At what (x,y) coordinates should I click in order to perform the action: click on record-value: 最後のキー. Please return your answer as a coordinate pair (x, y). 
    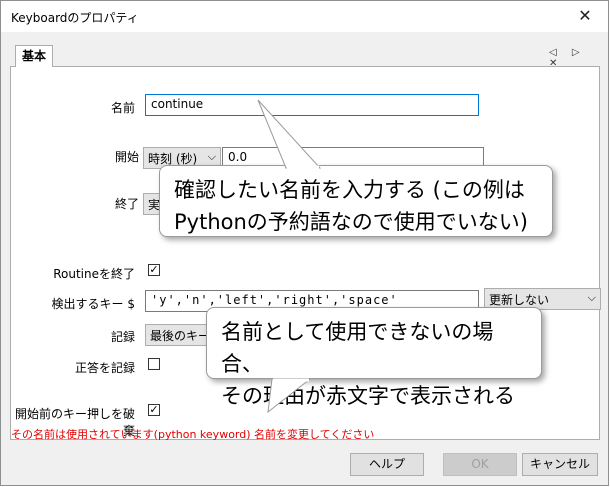
    Looking at the image, I should click on (180, 336).